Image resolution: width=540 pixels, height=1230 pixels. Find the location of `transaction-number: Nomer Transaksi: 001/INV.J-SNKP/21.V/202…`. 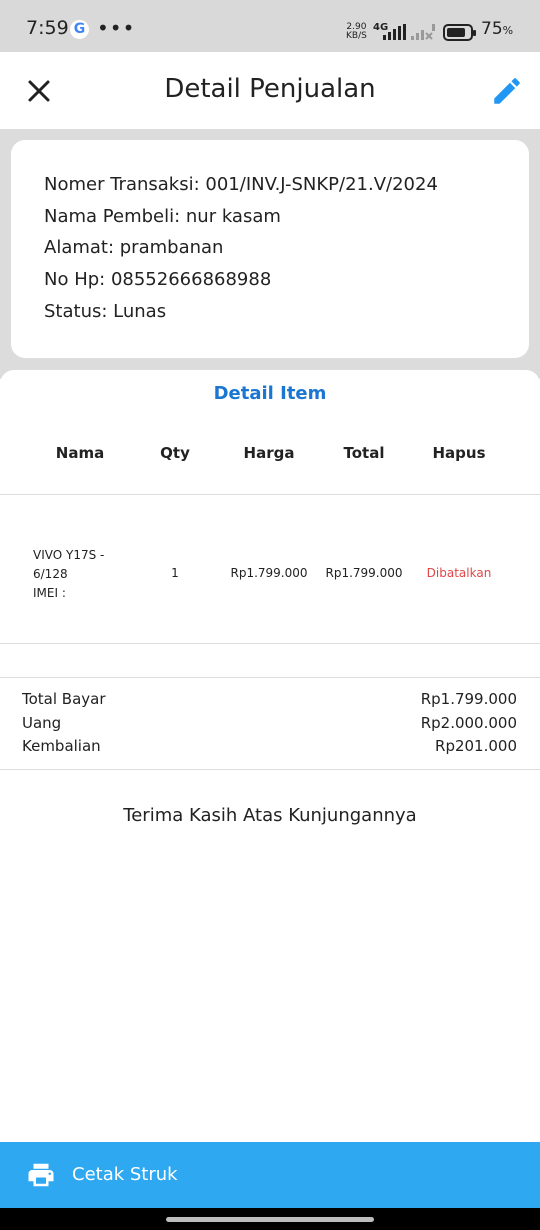

transaction-number: Nomer Transaksi: 001/INV.J-SNKP/21.V/202… is located at coordinates (241, 184).